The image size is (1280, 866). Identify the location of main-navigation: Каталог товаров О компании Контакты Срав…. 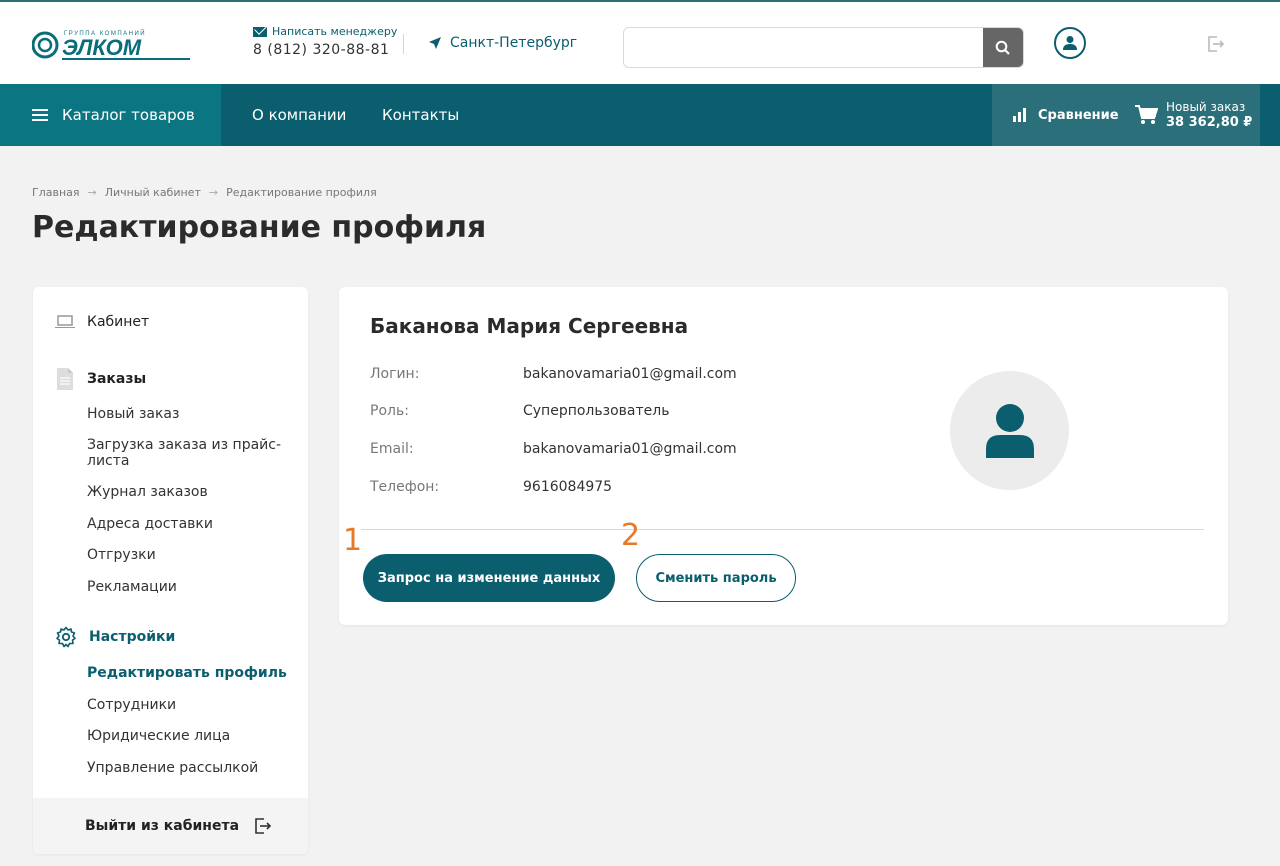
(640, 115).